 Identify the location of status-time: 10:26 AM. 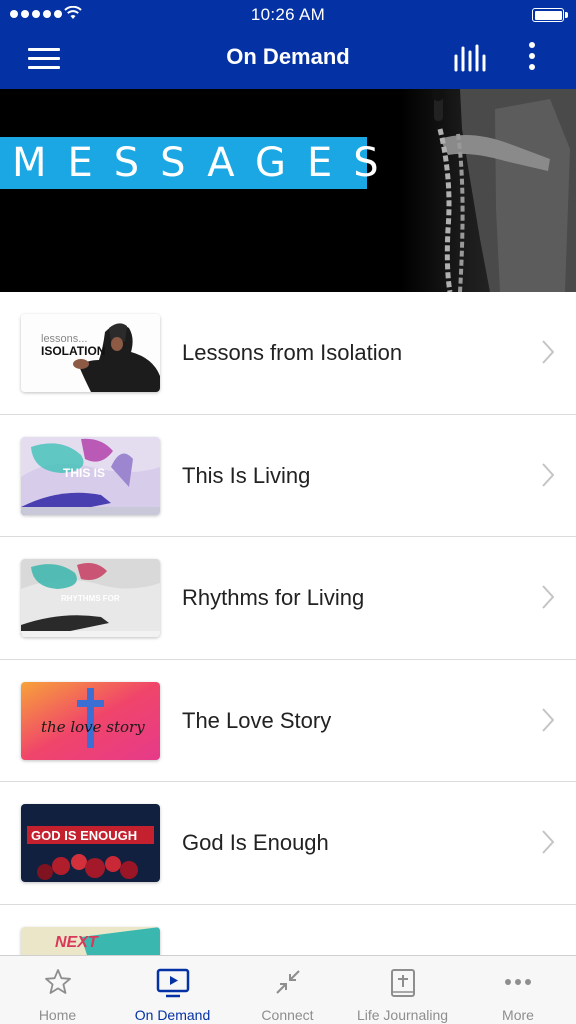
(288, 14).